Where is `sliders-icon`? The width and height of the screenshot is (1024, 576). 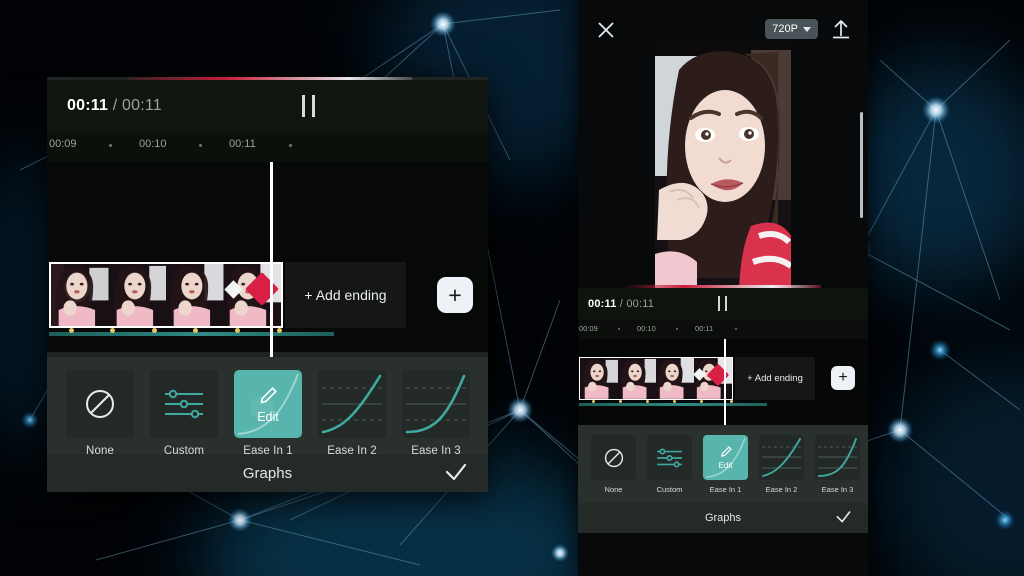 sliders-icon is located at coordinates (184, 404).